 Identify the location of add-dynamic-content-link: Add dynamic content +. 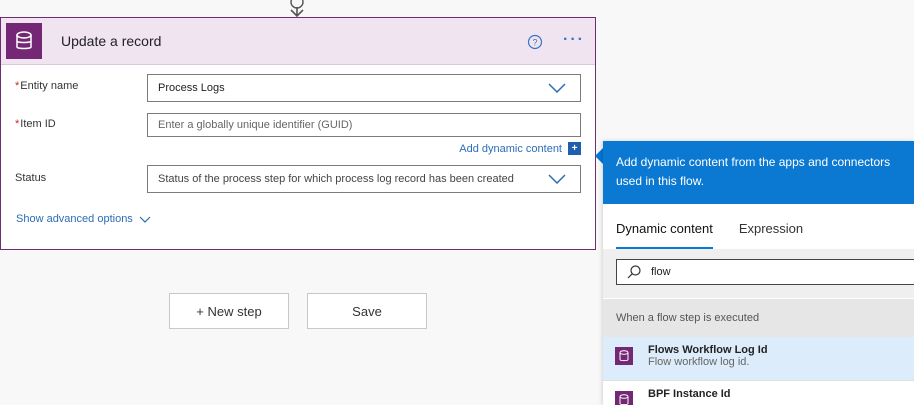
(520, 148).